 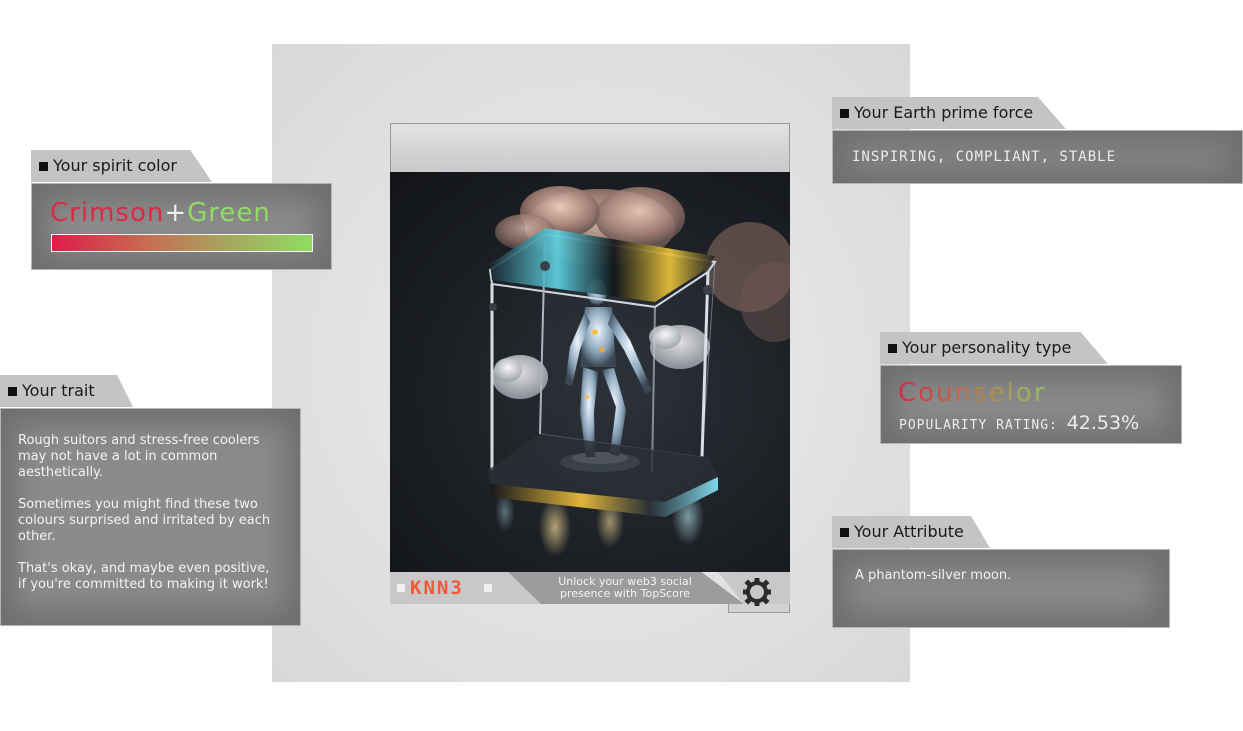 What do you see at coordinates (972, 393) in the screenshot?
I see `personality-name: Counselor` at bounding box center [972, 393].